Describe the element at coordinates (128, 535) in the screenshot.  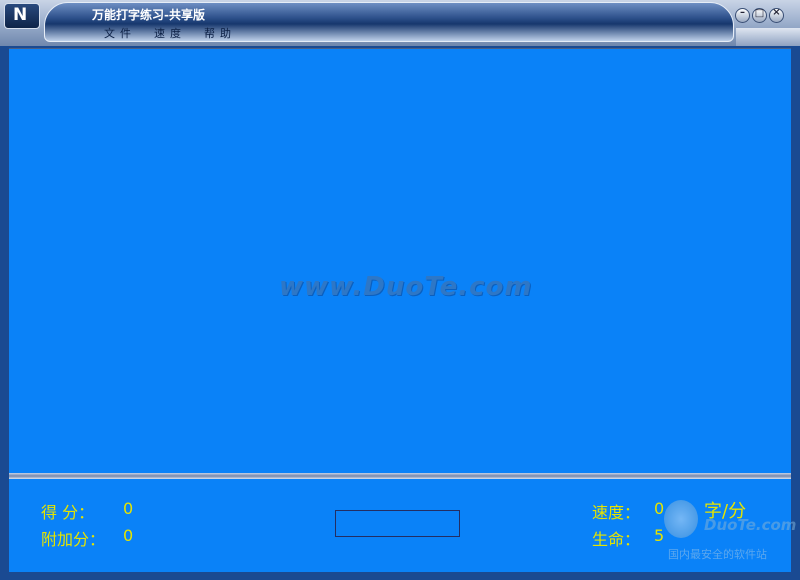
I see `bonus-value: 0` at that location.